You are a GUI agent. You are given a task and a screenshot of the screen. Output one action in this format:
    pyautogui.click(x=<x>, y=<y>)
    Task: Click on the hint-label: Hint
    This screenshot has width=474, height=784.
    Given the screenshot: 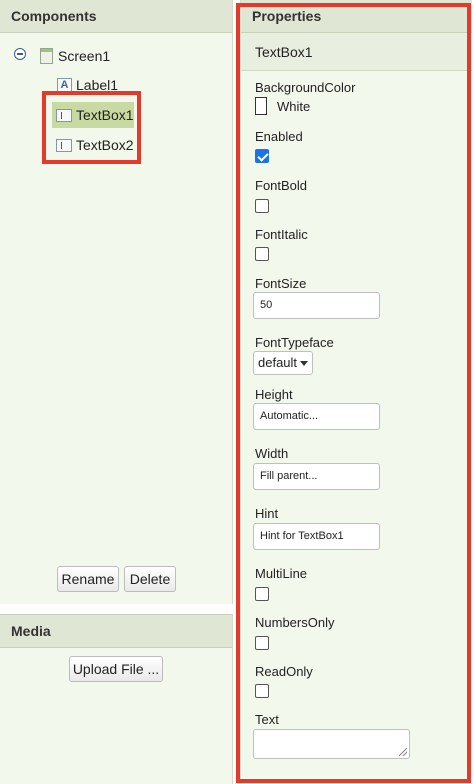 What is the action you would take?
    pyautogui.click(x=267, y=513)
    